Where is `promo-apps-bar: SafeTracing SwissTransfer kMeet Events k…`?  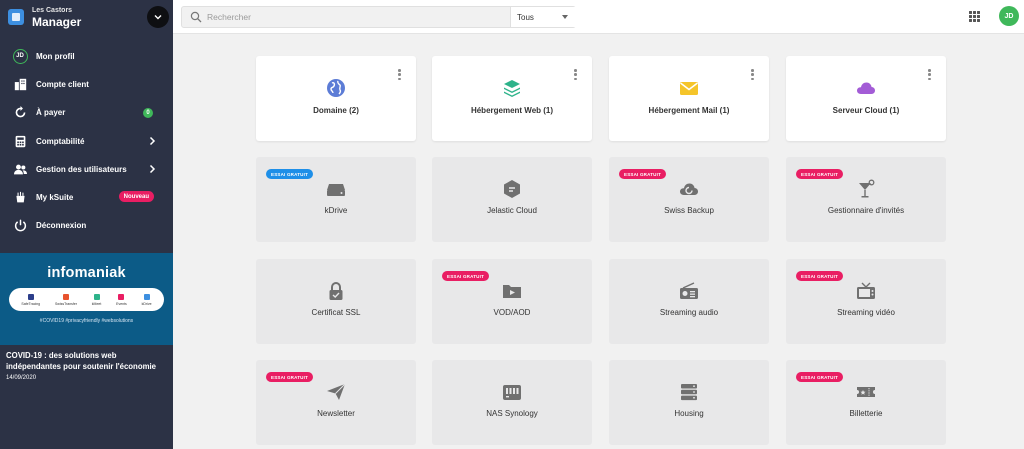 promo-apps-bar: SafeTracing SwissTransfer kMeet Events k… is located at coordinates (86, 299).